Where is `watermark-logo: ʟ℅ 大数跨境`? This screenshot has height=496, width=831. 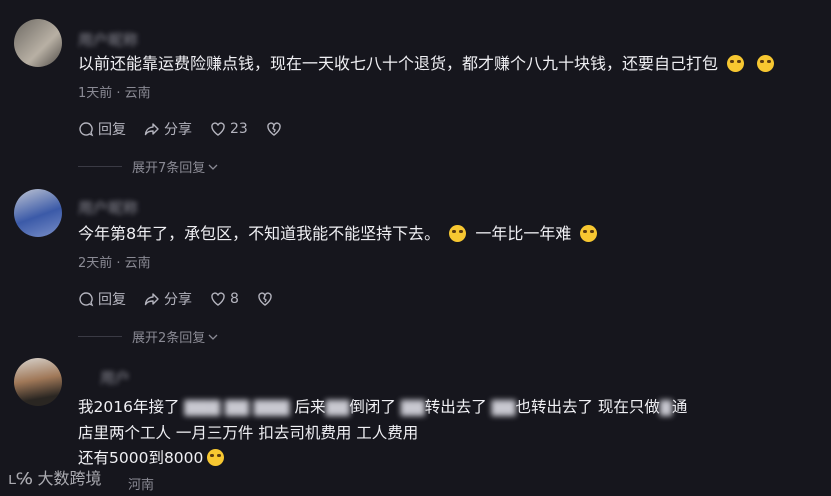
watermark-logo: ʟ℅ 大数跨境 is located at coordinates (55, 477).